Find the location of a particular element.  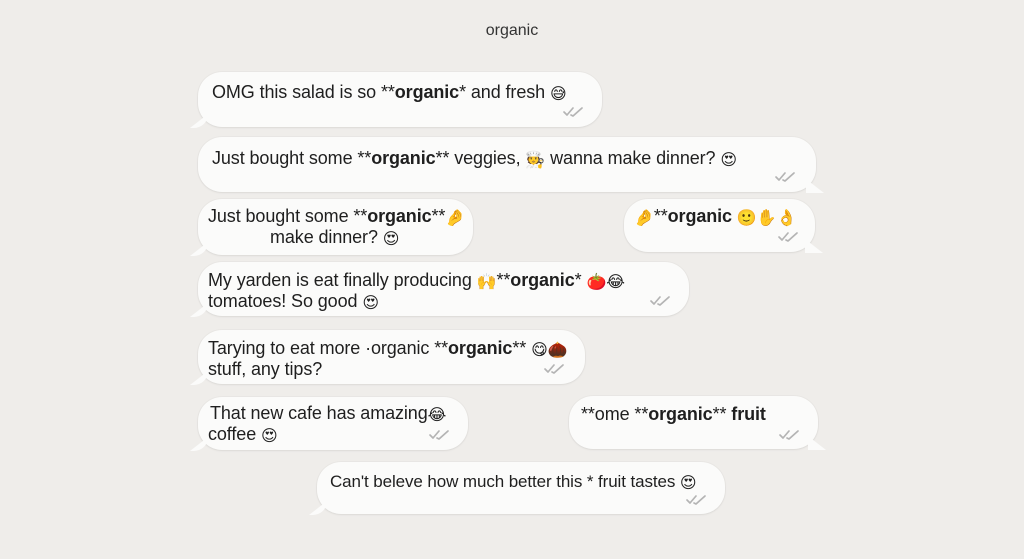

raising-hands-emoji: 🙌 is located at coordinates (486, 281).